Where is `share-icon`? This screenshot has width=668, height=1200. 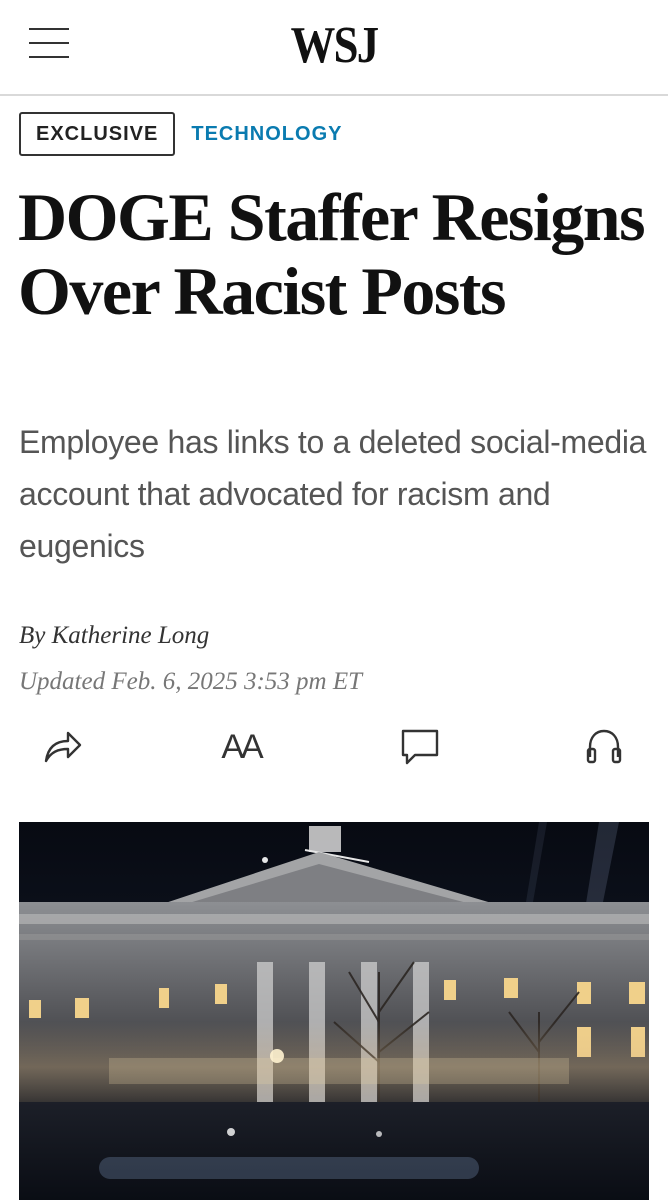
share-icon is located at coordinates (63, 747).